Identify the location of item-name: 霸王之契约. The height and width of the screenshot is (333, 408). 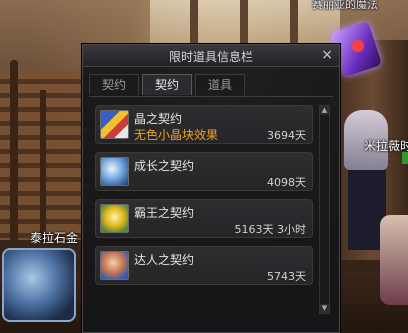
(164, 213).